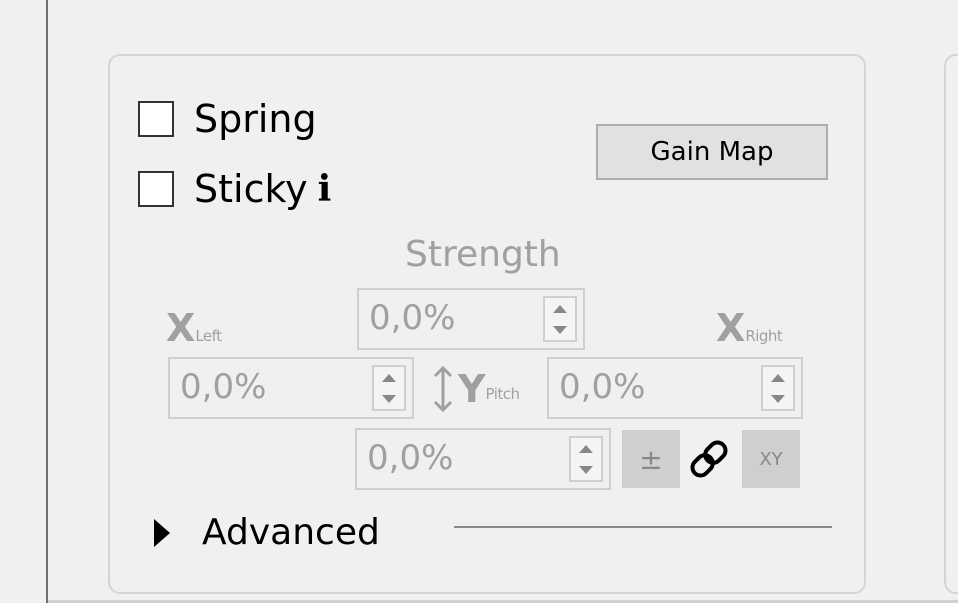  Describe the element at coordinates (764, 336) in the screenshot. I see `x-right-sub: Right` at that location.